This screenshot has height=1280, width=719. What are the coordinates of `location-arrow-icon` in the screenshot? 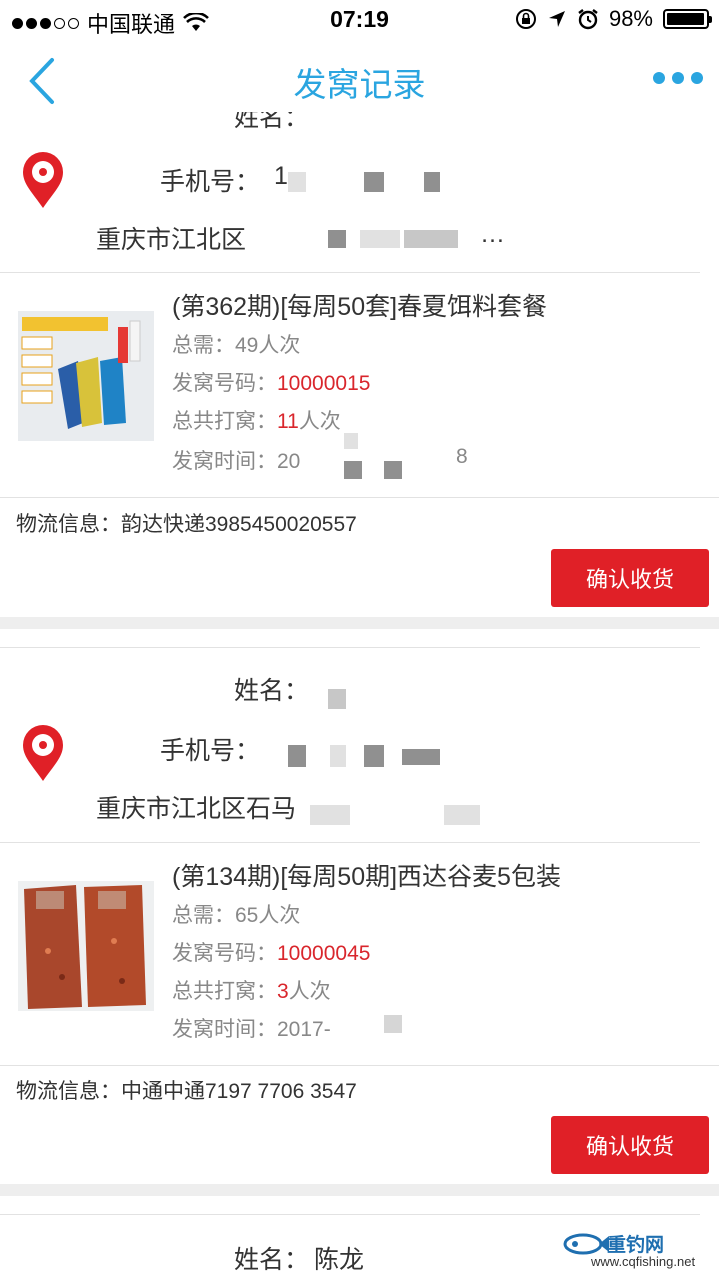 It's located at (556, 19).